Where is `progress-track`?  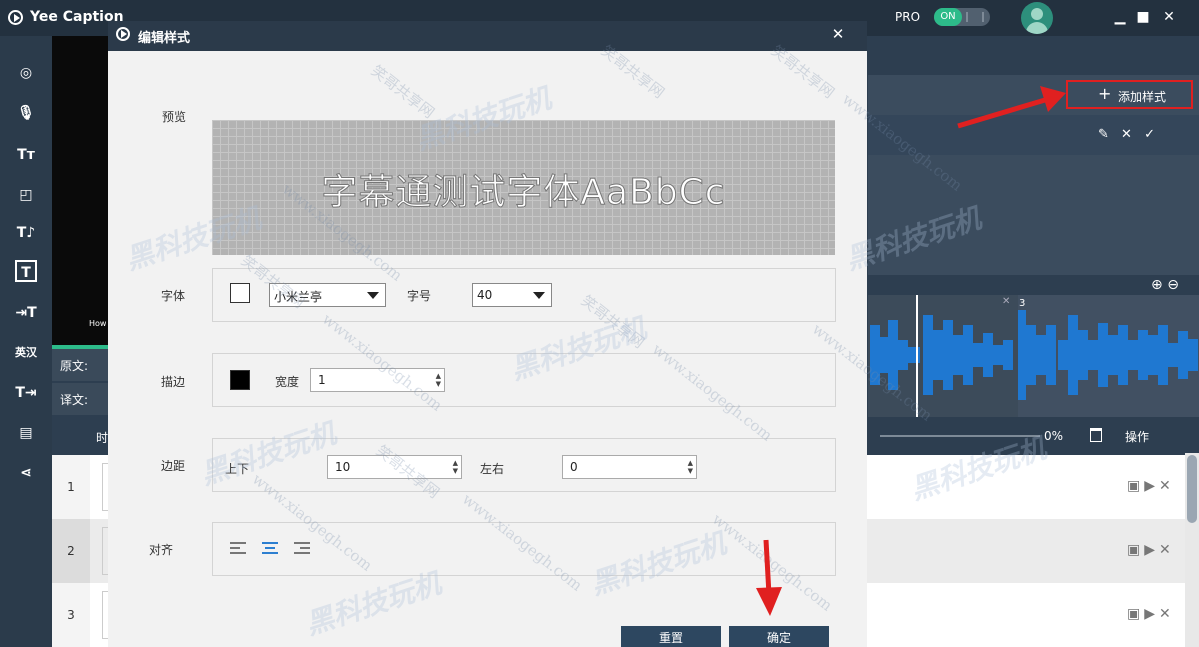 progress-track is located at coordinates (960, 436).